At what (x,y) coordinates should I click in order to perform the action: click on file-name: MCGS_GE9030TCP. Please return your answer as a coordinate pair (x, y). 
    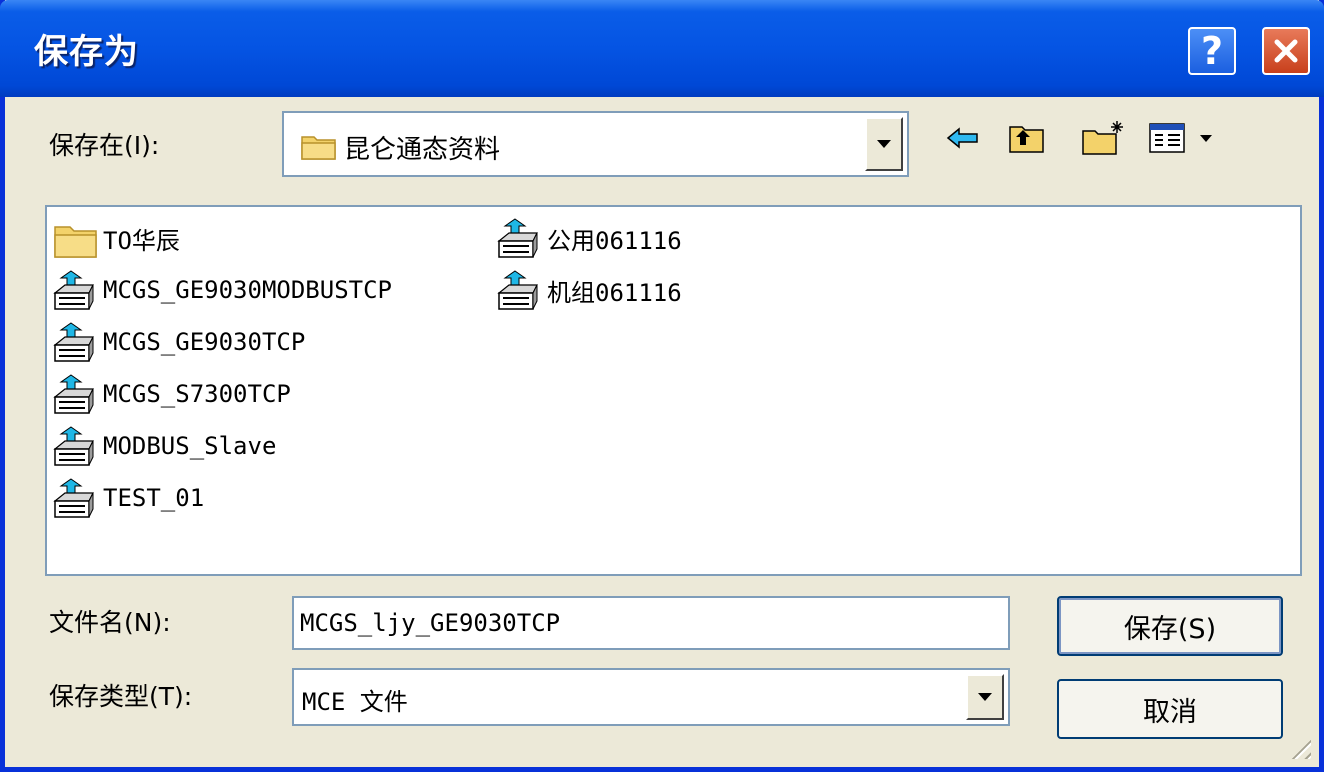
    Looking at the image, I should click on (204, 342).